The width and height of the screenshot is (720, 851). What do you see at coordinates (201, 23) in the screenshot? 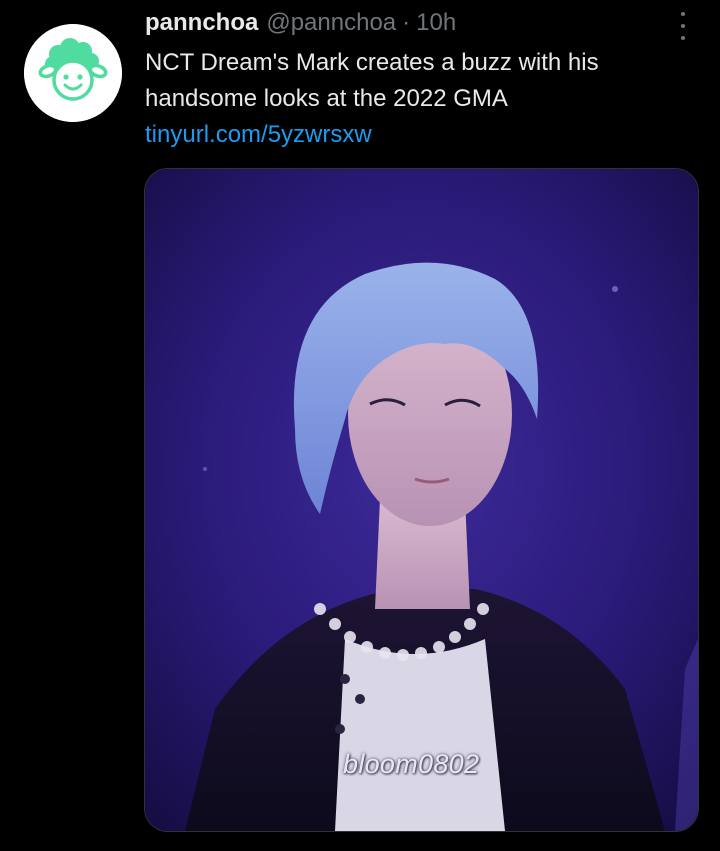
I see `display-name: pannchoa` at bounding box center [201, 23].